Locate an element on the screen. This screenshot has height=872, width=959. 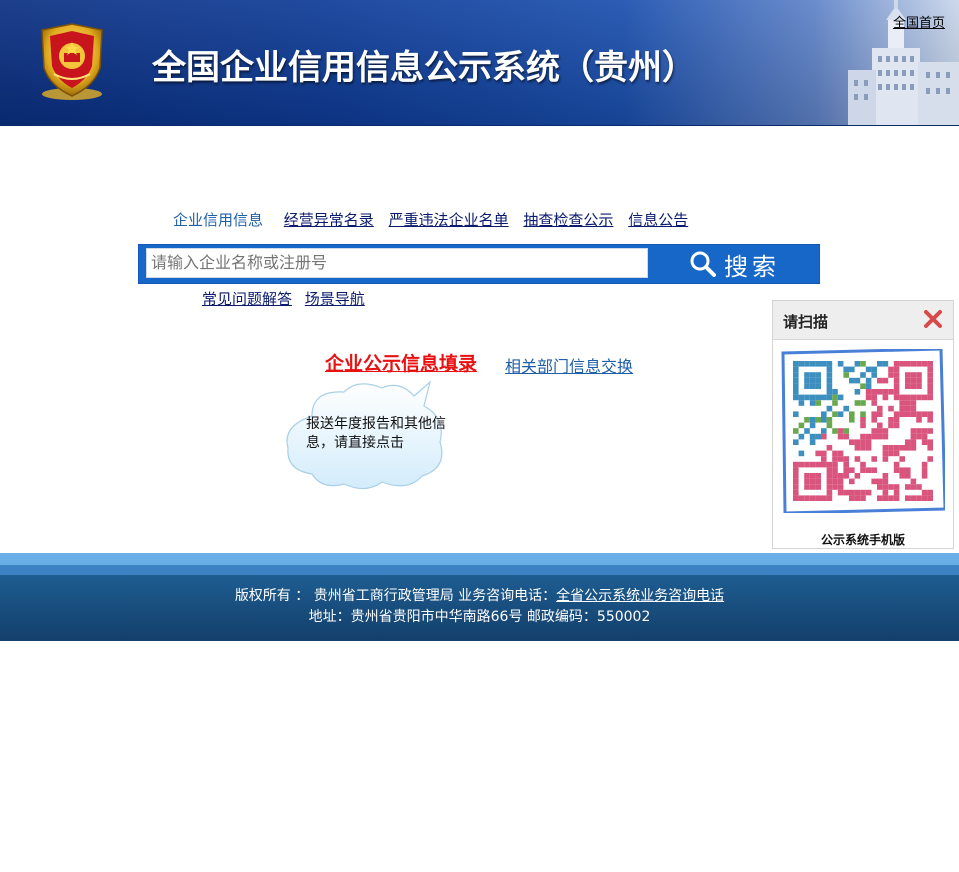
national-home-link: 全国首页 is located at coordinates (919, 21).